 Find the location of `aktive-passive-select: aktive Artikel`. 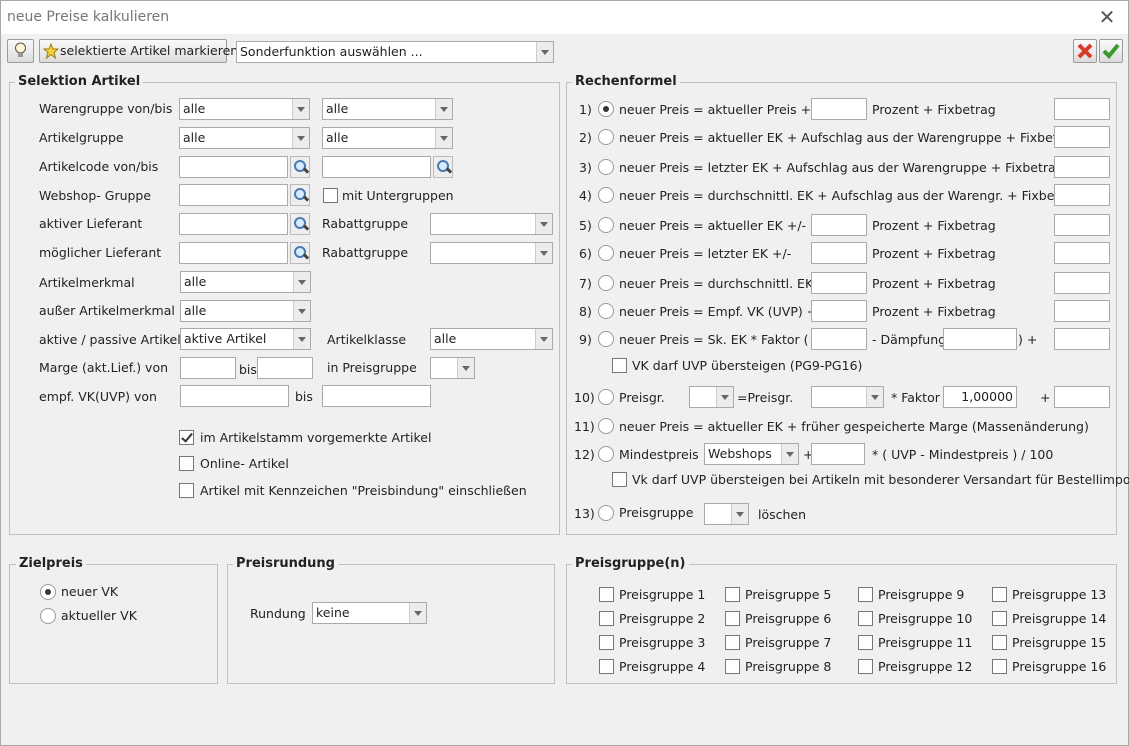

aktive-passive-select: aktive Artikel is located at coordinates (245, 339).